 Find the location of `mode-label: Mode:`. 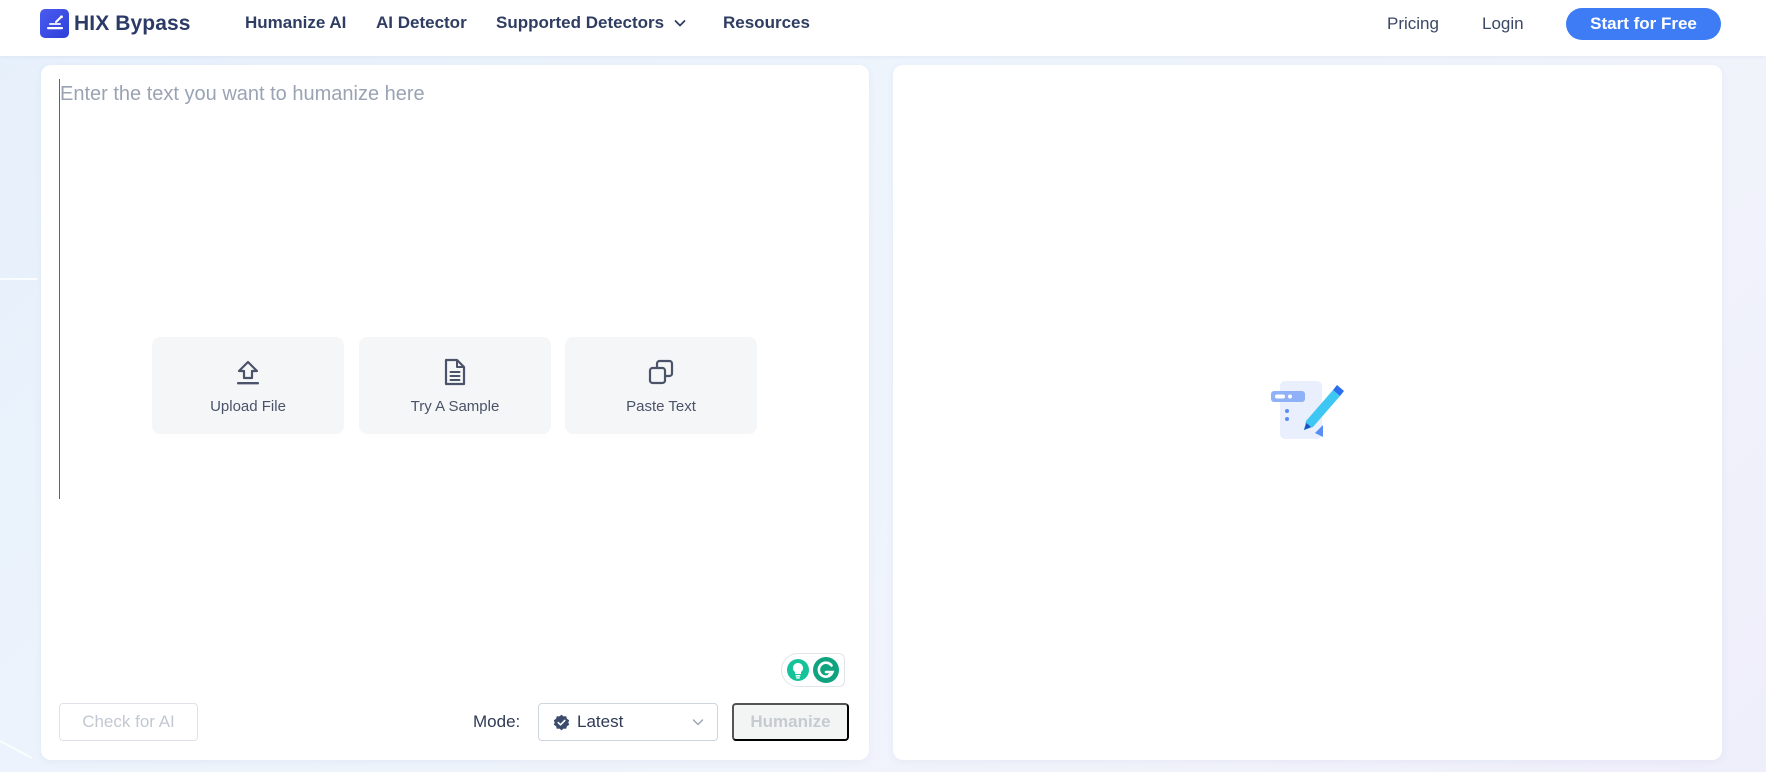

mode-label: Mode: is located at coordinates (497, 721).